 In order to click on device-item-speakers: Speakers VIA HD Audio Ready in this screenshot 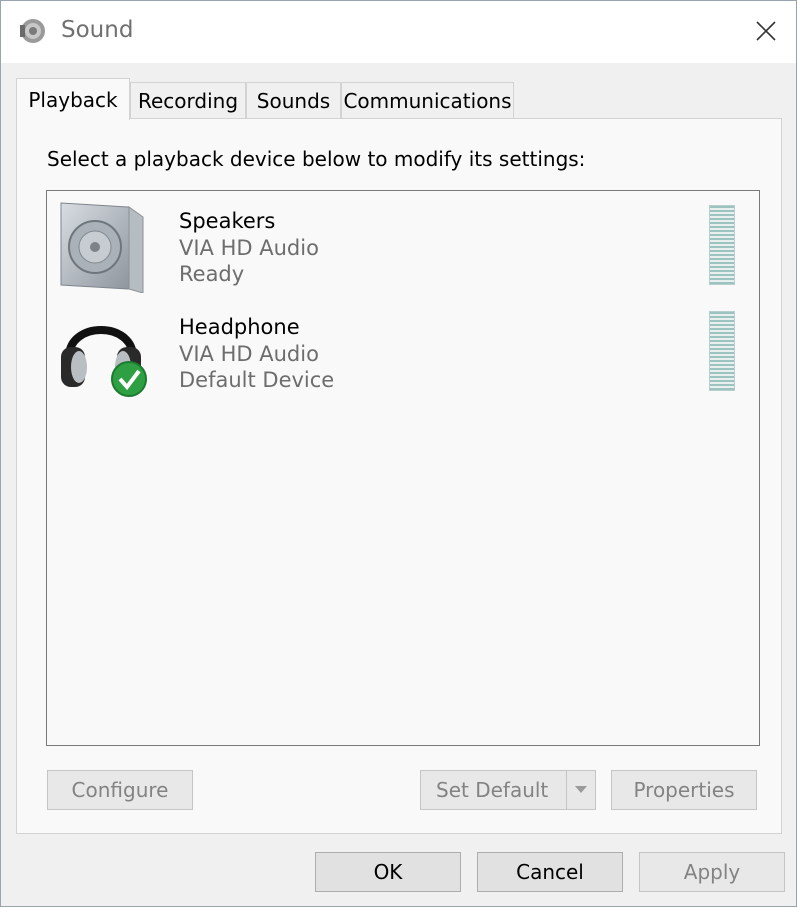, I will do `click(403, 242)`.